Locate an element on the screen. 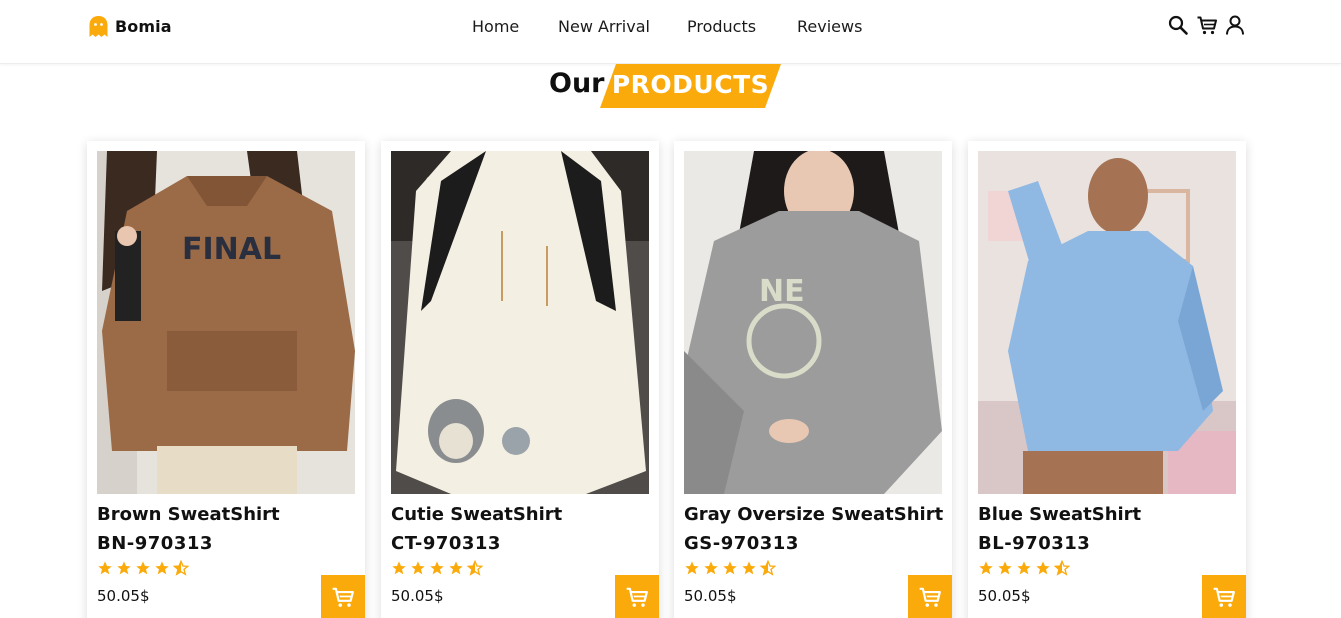 Image resolution: width=1341 pixels, height=618 pixels. product-code: GS-970313 is located at coordinates (741, 543).